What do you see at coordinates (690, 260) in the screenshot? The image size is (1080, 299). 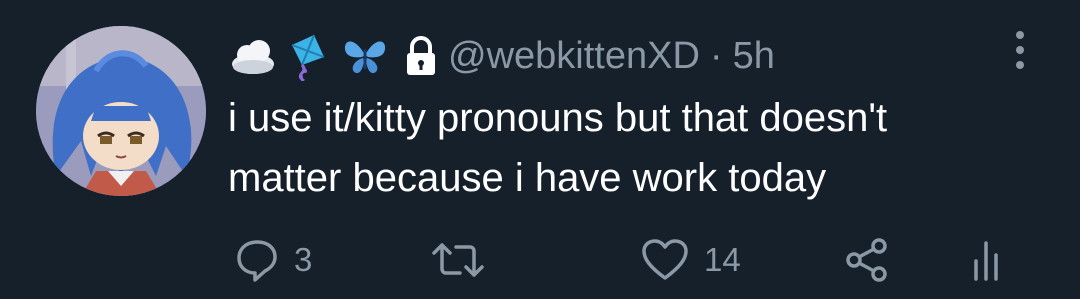 I see `like-button: 14` at bounding box center [690, 260].